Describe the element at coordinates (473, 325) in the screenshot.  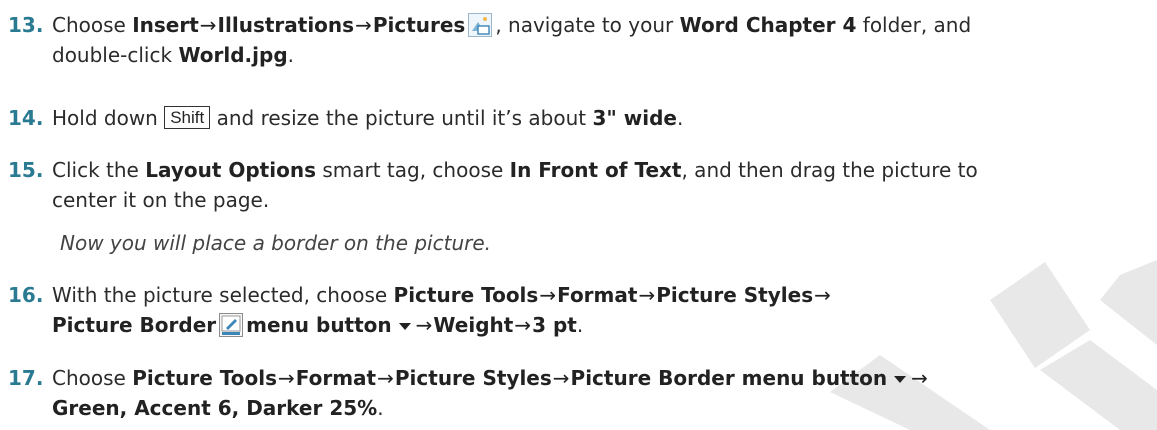
I see `command-weight: Weight` at that location.